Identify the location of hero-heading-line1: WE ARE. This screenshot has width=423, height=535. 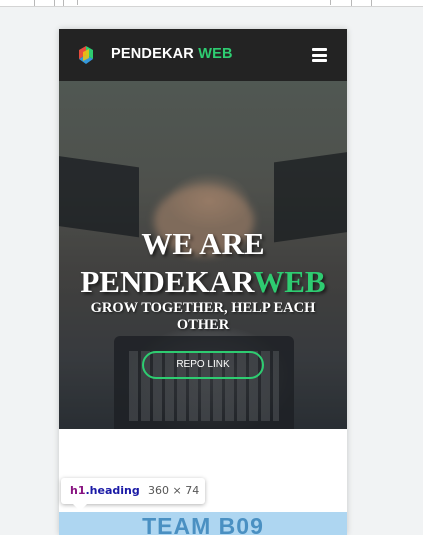
(203, 243).